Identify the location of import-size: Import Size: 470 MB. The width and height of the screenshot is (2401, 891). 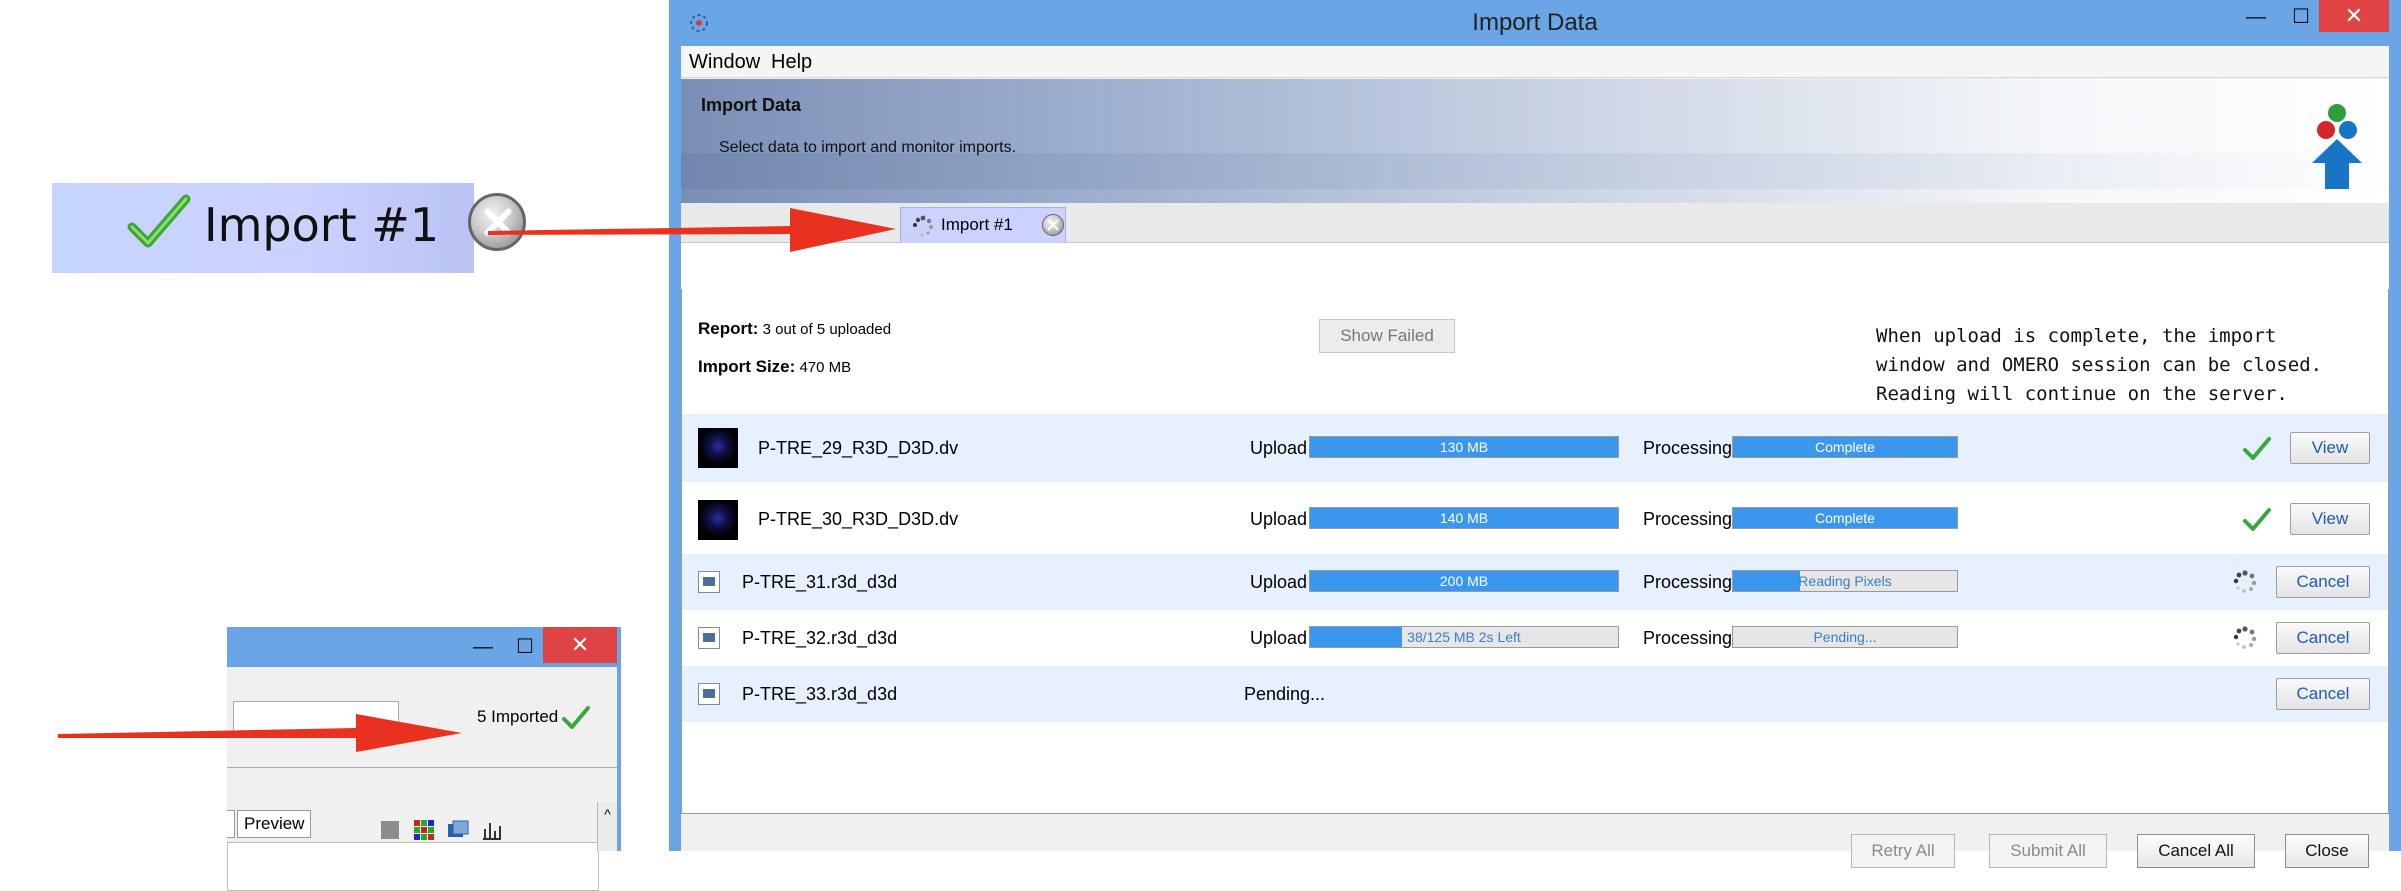
(774, 367).